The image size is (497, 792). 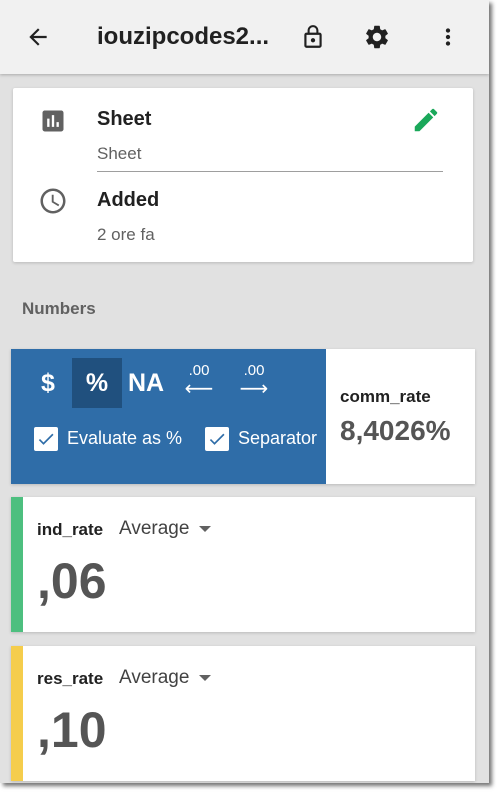 I want to click on back-arrow-icon, so click(x=38, y=37).